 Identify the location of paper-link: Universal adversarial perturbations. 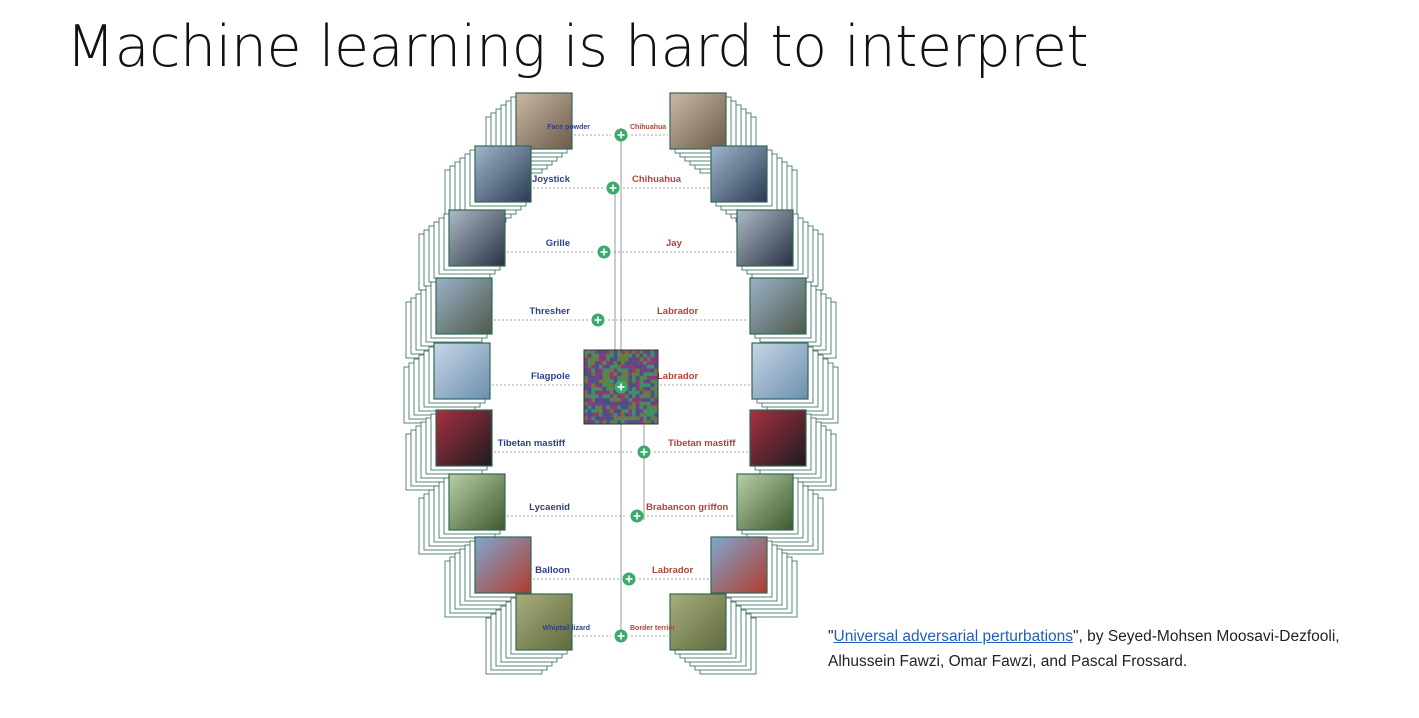
(954, 636).